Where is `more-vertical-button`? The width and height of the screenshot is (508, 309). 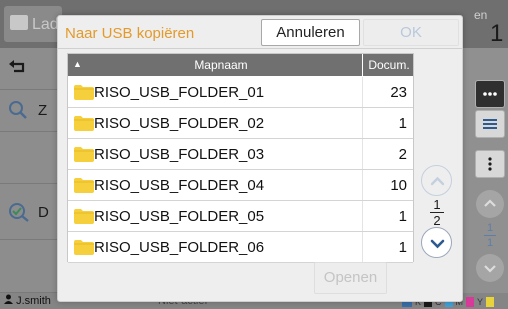 more-vertical-button is located at coordinates (490, 164).